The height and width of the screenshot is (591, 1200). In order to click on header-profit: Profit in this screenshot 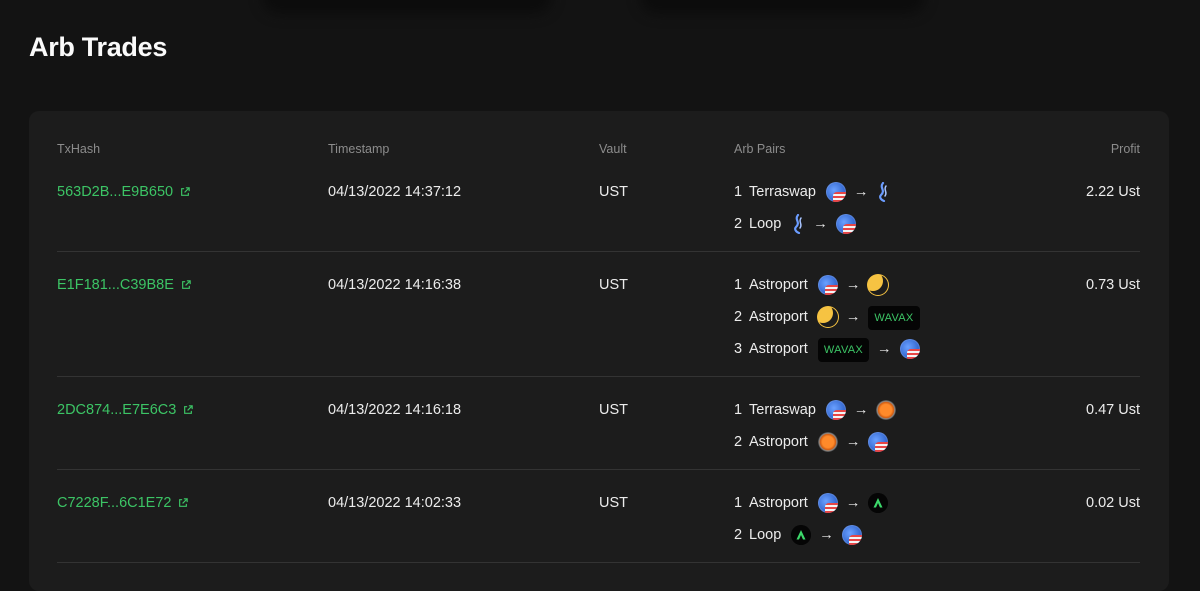, I will do `click(1125, 149)`.